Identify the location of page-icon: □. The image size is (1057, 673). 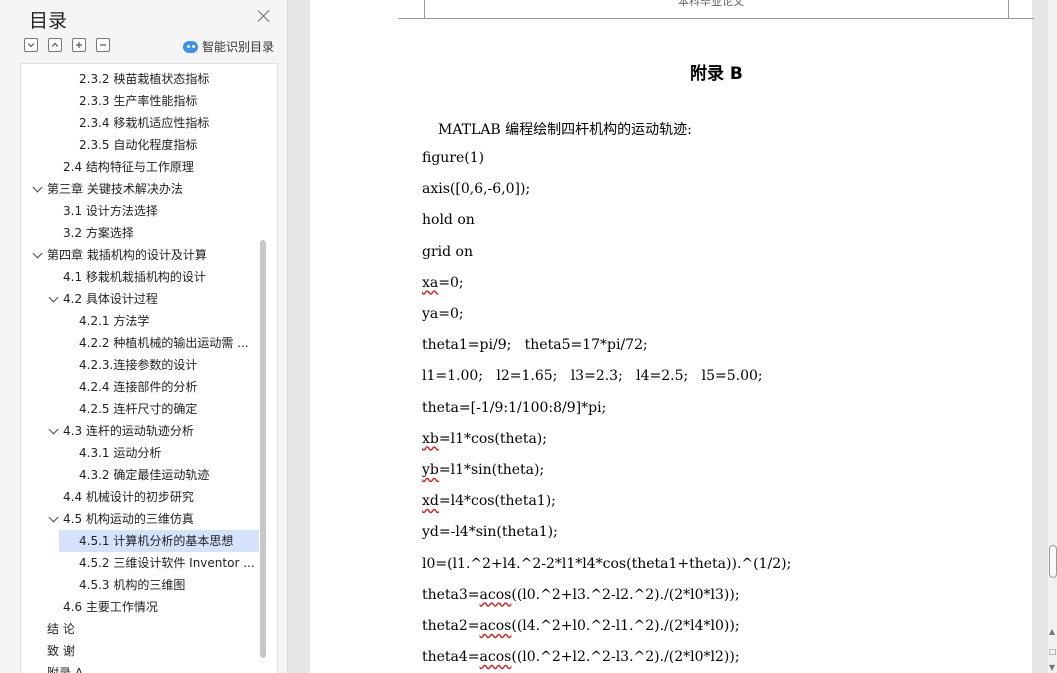
(1053, 652).